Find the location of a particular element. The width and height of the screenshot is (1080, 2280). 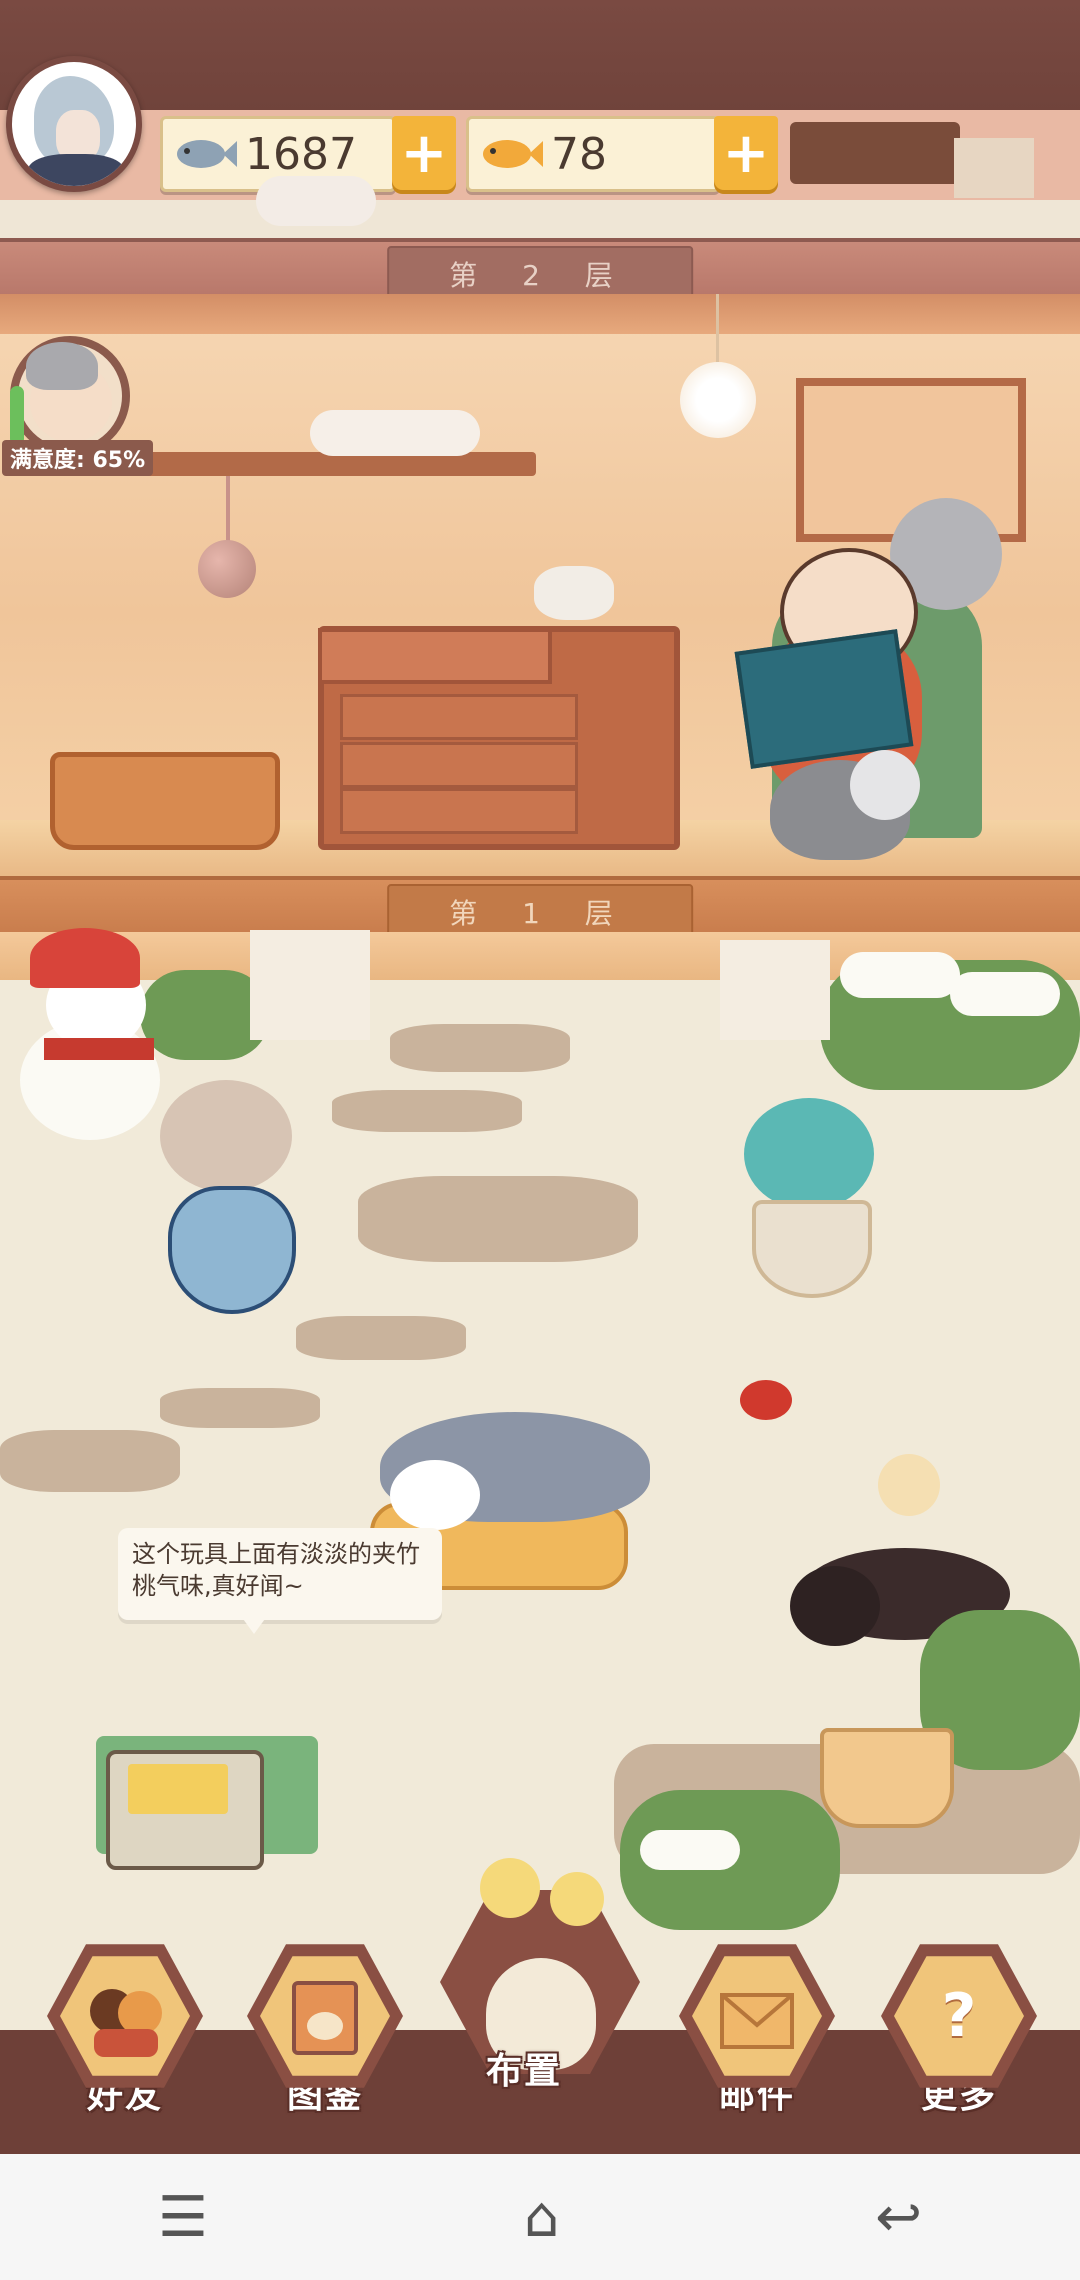

catalog-book-icon is located at coordinates (325, 2016).